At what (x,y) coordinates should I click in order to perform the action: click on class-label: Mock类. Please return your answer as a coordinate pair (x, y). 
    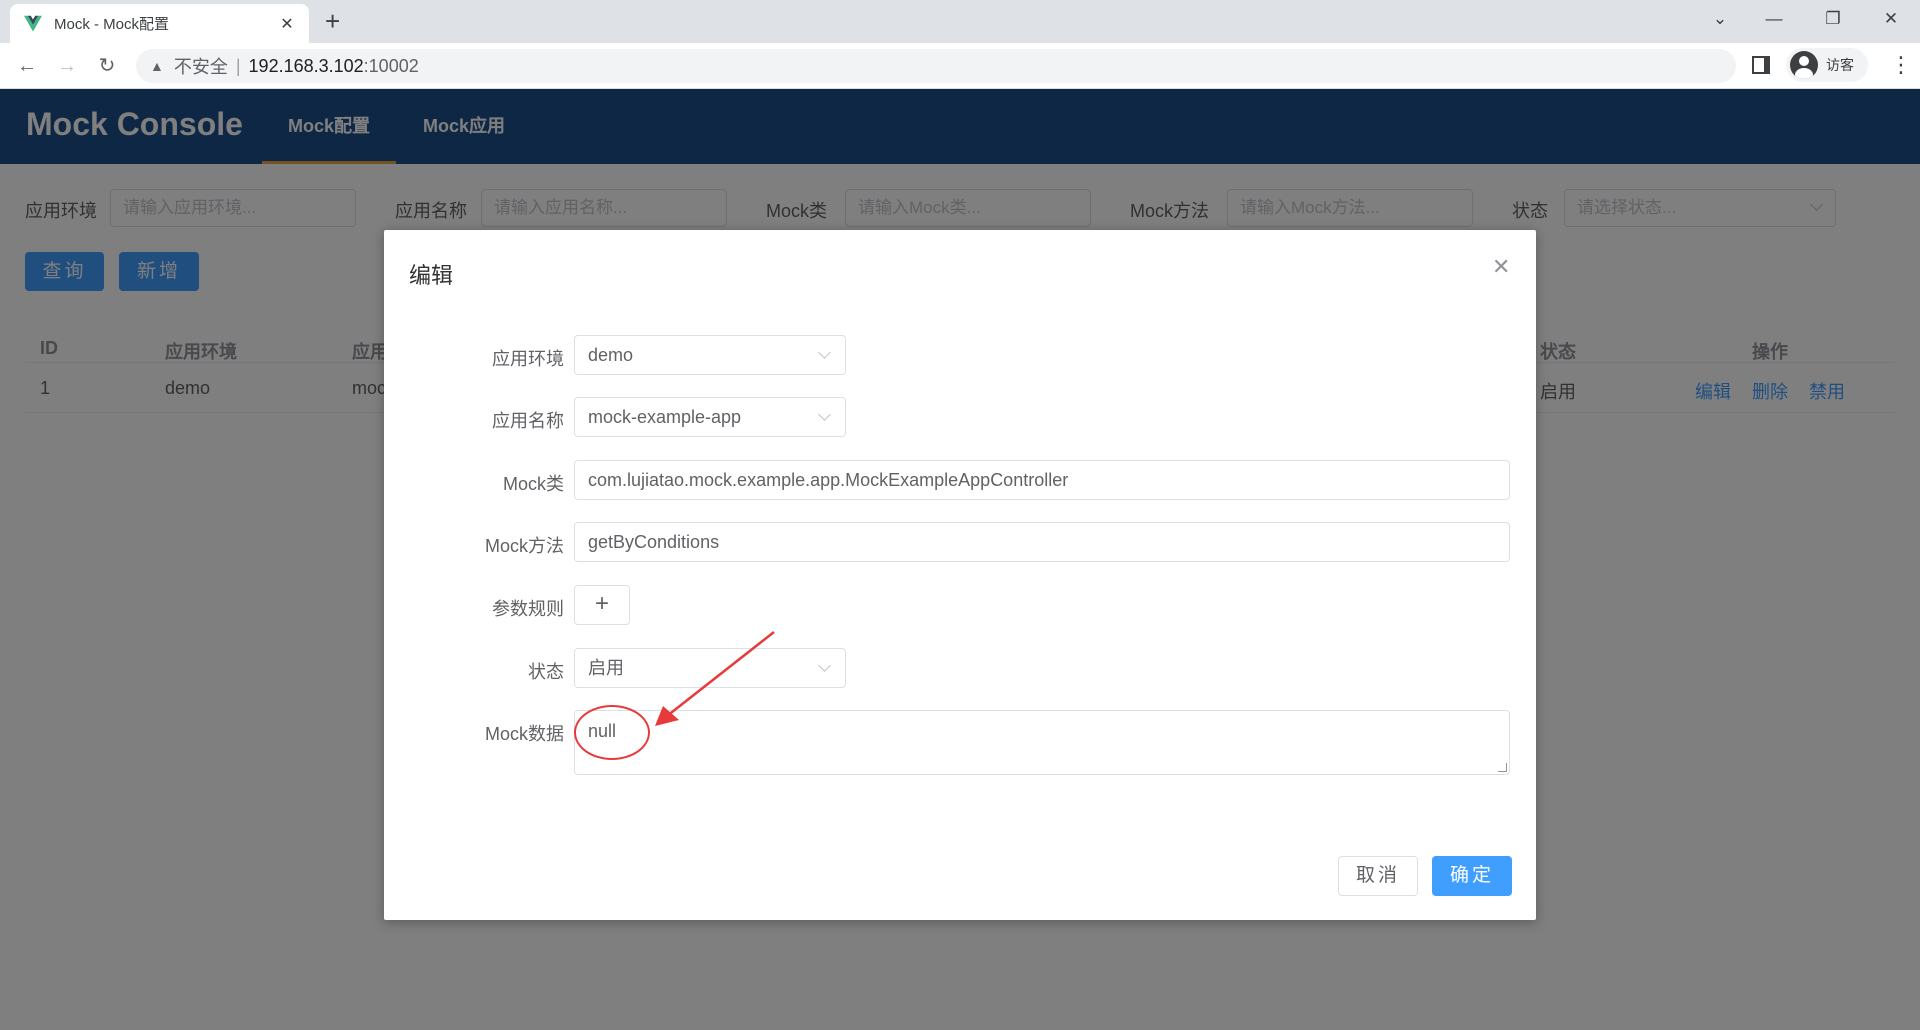
    Looking at the image, I should click on (533, 484).